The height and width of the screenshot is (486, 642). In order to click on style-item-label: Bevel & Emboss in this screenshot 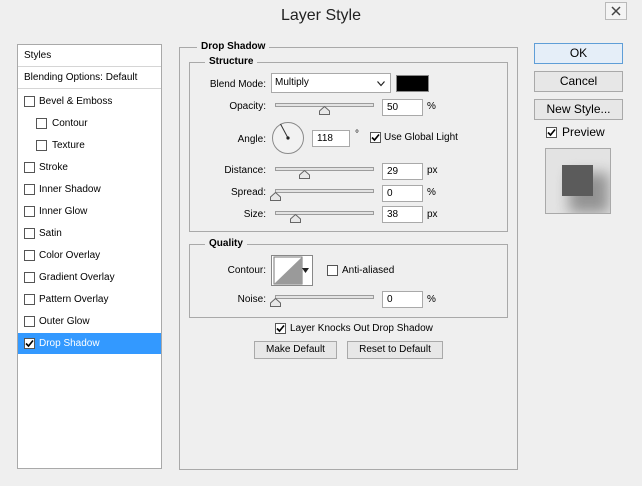, I will do `click(76, 101)`.